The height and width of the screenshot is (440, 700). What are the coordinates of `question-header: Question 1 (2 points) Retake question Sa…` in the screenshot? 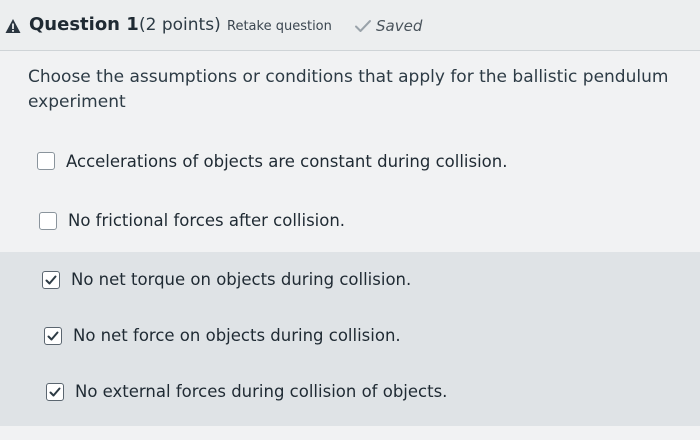 It's located at (350, 25).